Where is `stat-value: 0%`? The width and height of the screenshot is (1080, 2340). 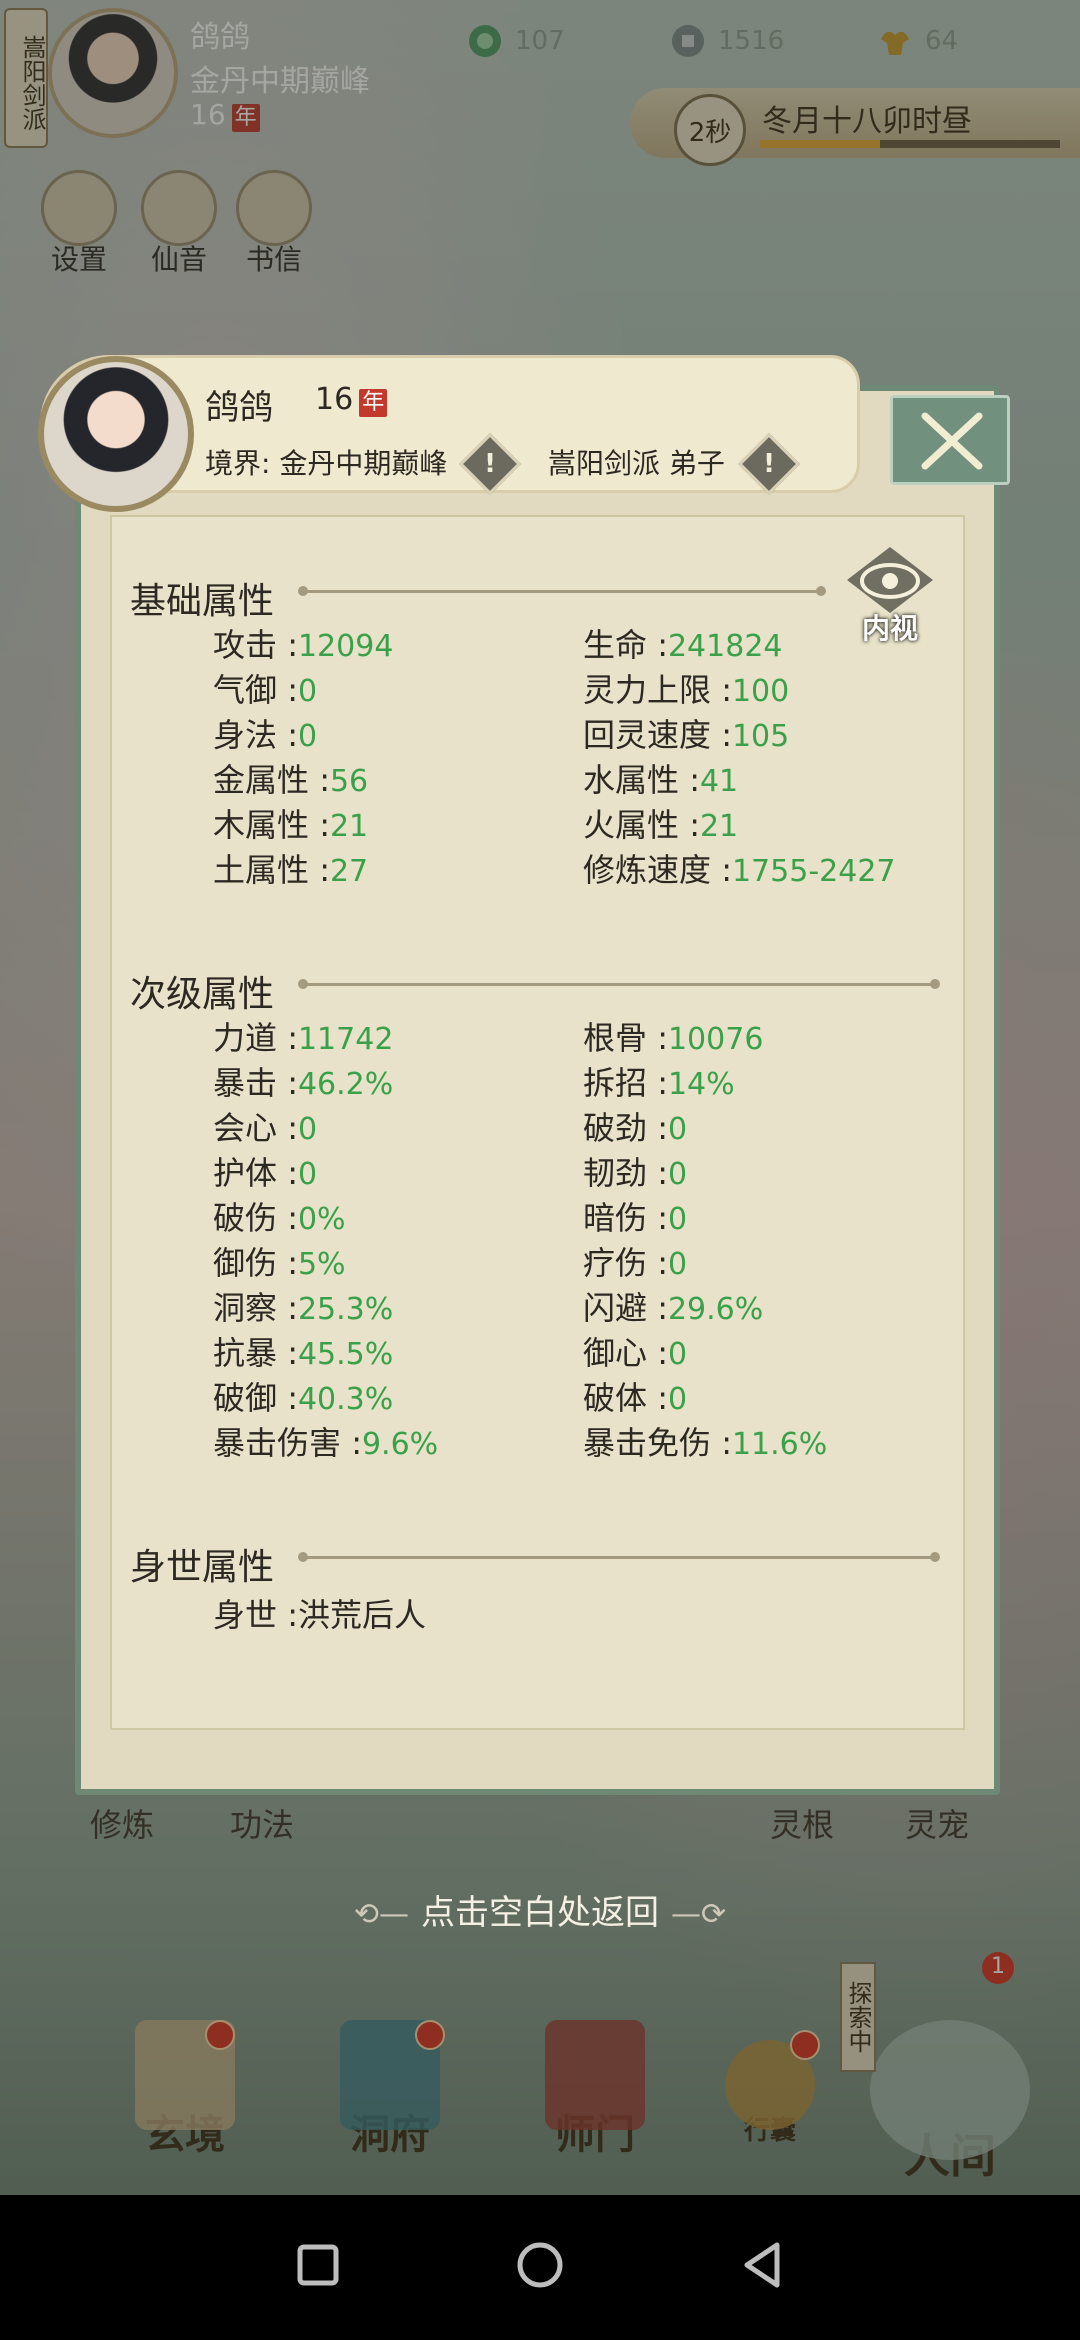
stat-value: 0% is located at coordinates (321, 1219).